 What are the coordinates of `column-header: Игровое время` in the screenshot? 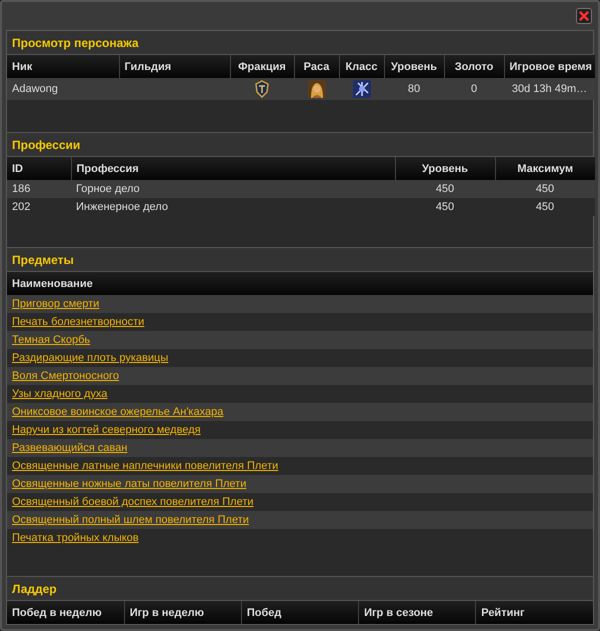 It's located at (549, 66).